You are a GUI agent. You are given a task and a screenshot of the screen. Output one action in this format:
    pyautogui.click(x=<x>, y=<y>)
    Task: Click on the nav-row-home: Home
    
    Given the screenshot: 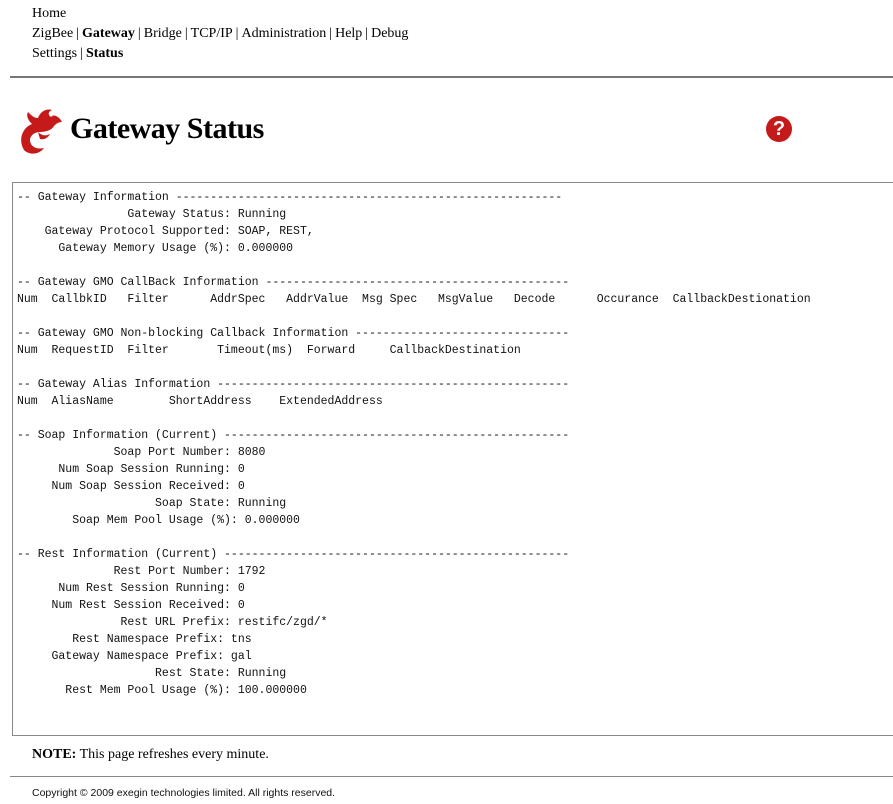 What is the action you would take?
    pyautogui.click(x=220, y=14)
    